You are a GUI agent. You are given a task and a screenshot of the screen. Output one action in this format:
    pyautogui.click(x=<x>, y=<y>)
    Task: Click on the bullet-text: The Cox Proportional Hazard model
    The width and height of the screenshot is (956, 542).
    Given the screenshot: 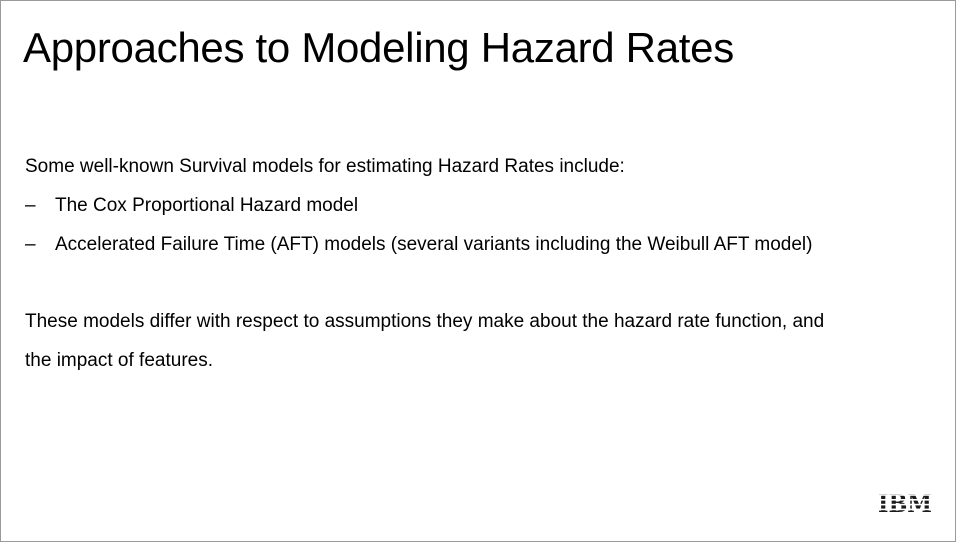 What is the action you would take?
    pyautogui.click(x=207, y=205)
    